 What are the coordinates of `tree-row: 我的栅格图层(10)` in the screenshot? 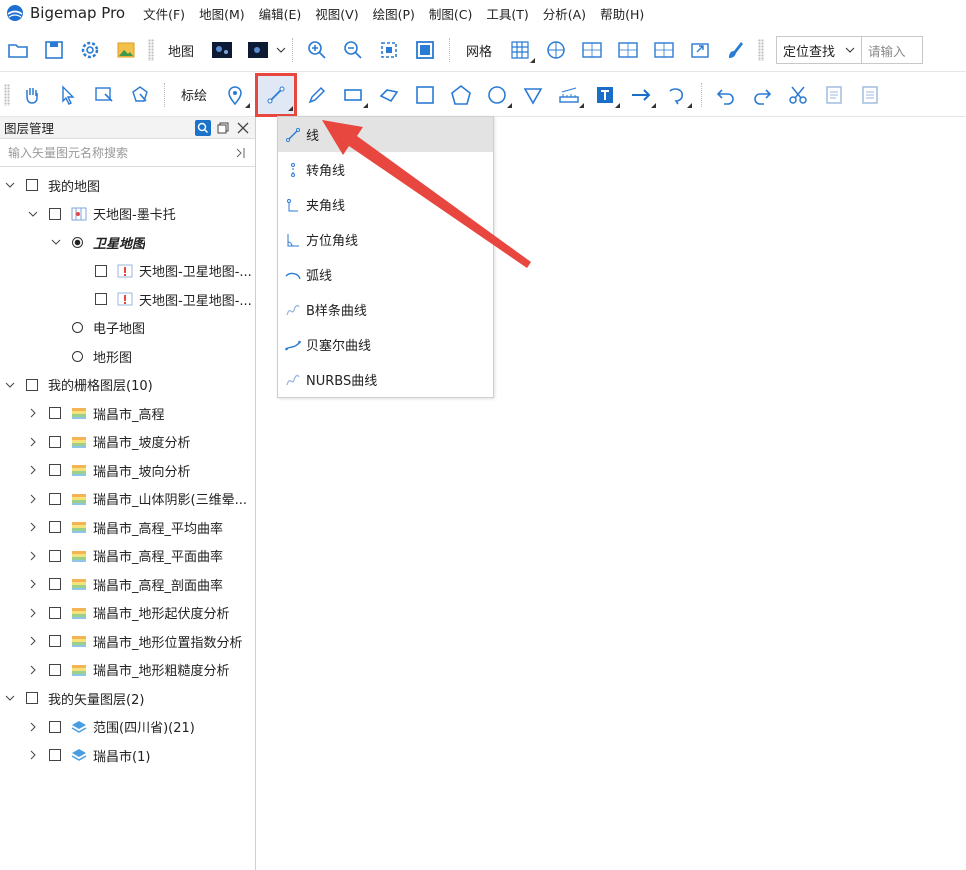 It's located at (127, 385).